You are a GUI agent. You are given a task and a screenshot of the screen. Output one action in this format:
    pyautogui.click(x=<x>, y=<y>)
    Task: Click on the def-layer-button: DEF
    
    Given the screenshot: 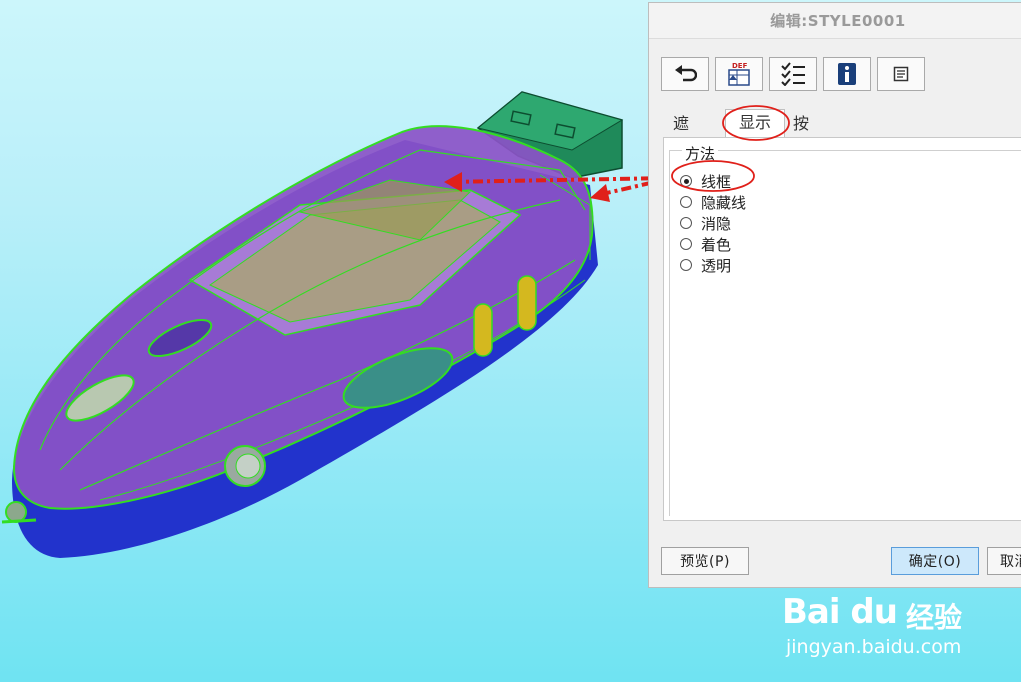 What is the action you would take?
    pyautogui.click(x=739, y=74)
    